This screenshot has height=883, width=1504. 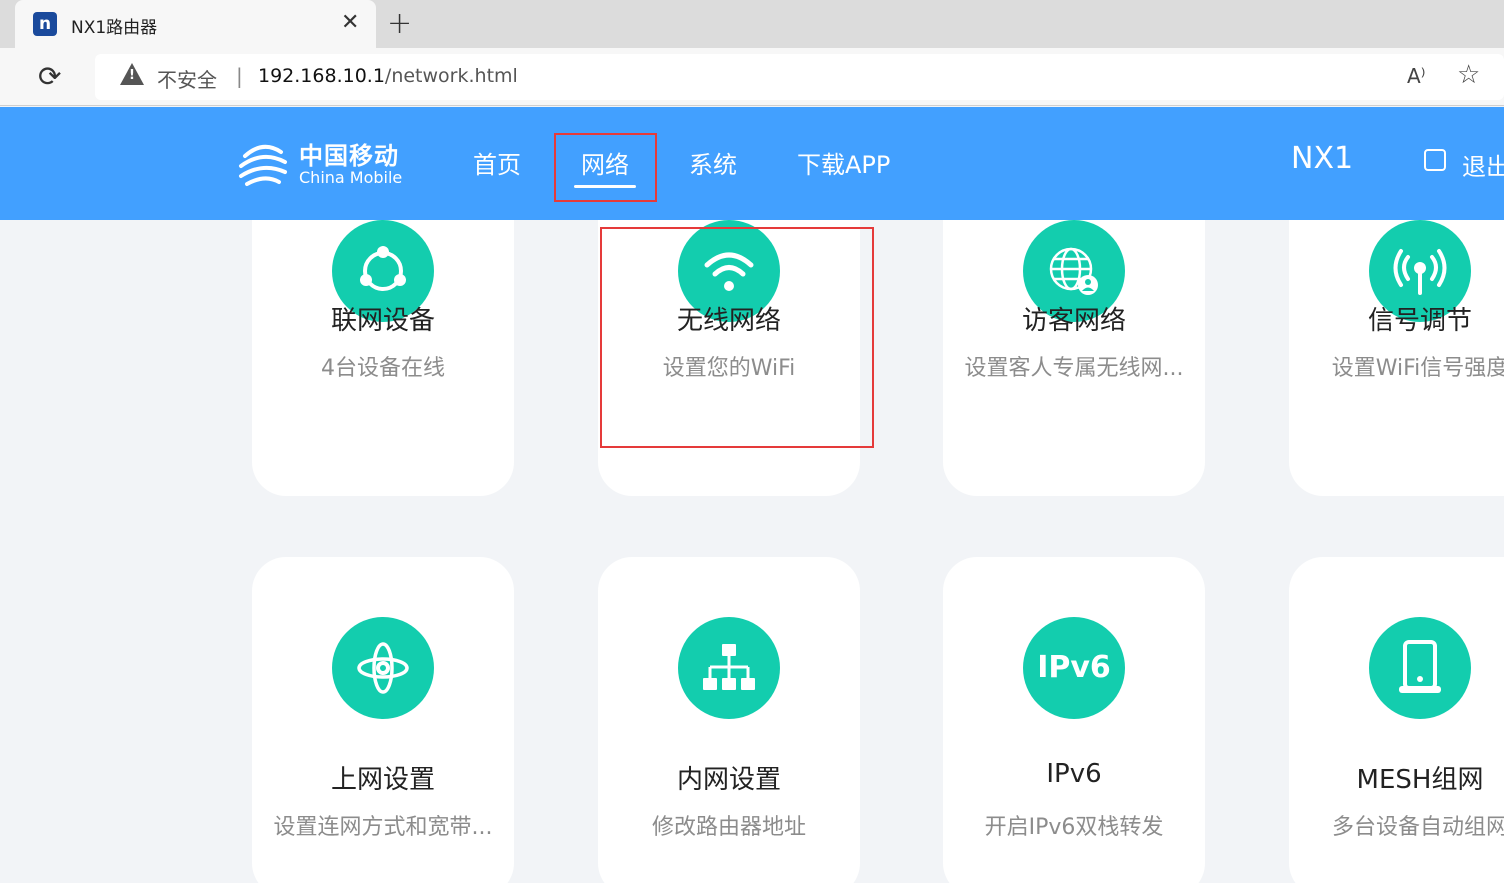 What do you see at coordinates (1435, 160) in the screenshot?
I see `logout-icon` at bounding box center [1435, 160].